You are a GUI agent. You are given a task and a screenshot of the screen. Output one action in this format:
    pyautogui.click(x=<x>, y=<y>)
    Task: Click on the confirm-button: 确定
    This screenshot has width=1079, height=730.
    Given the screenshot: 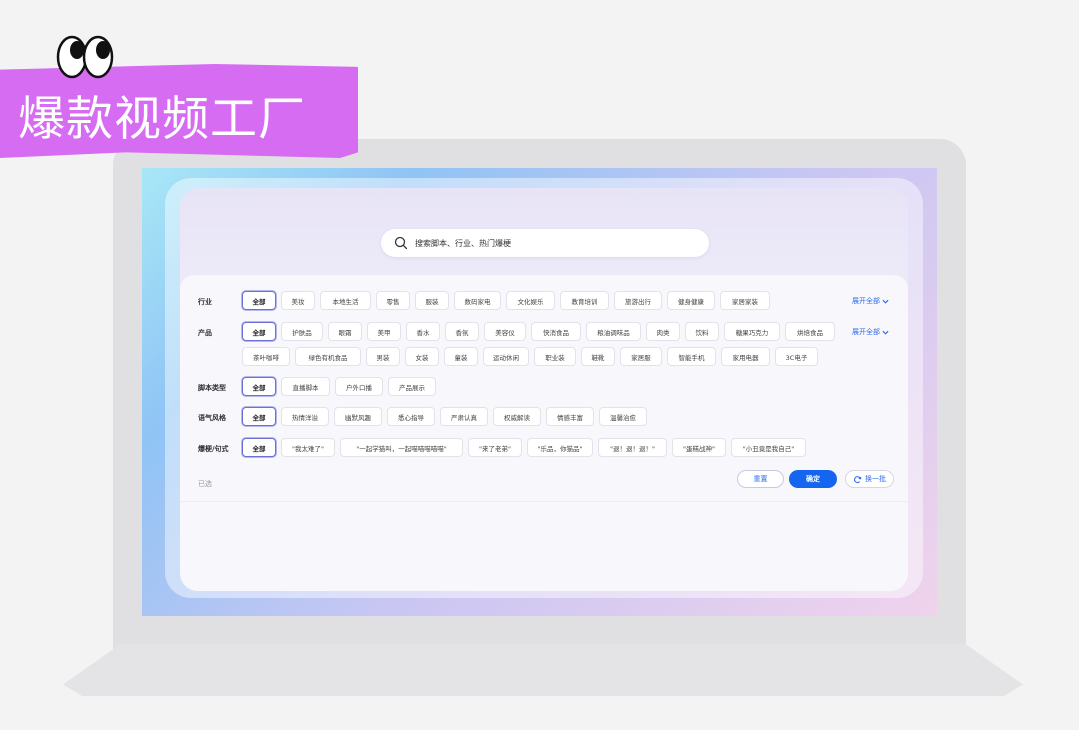 What is the action you would take?
    pyautogui.click(x=813, y=479)
    